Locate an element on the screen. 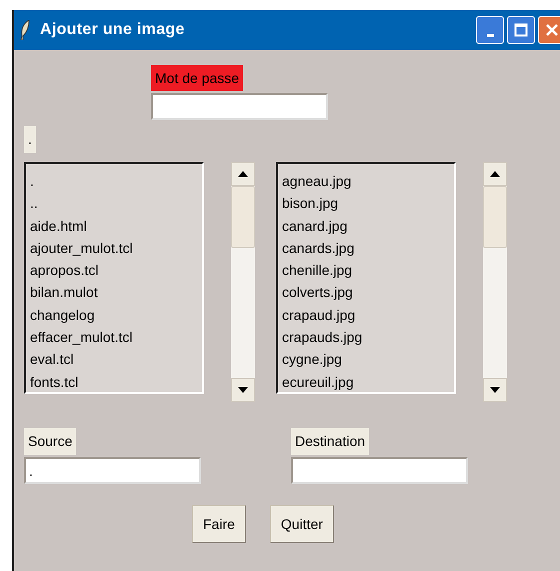 This screenshot has height=571, width=560. current-directory-label: . is located at coordinates (30, 139).